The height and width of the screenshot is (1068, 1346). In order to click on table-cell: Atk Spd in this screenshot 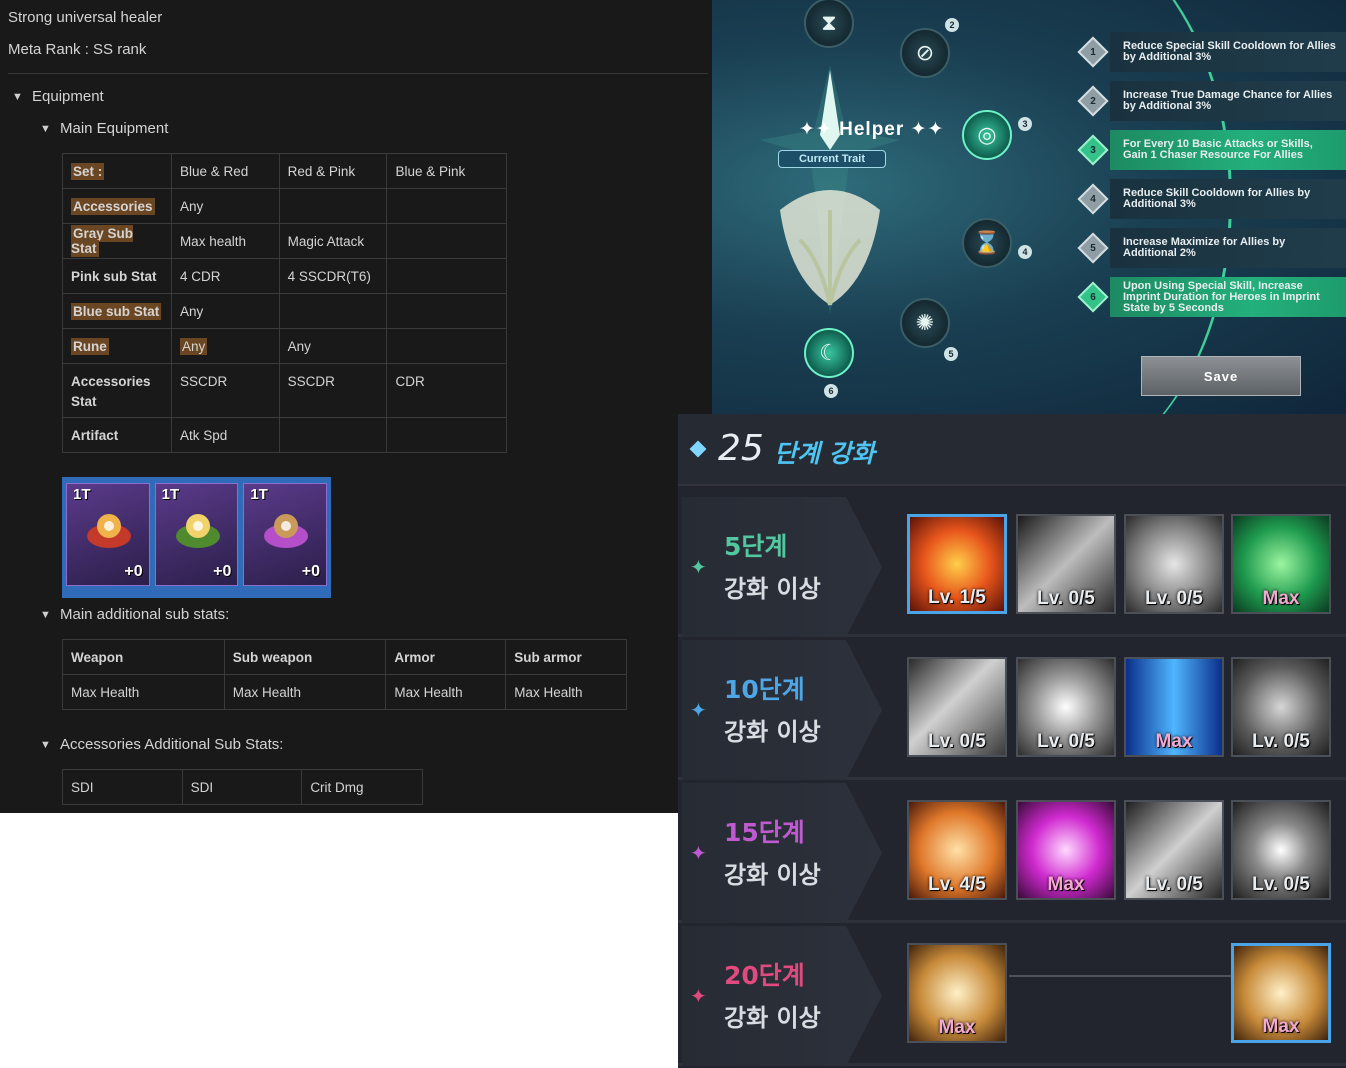, I will do `click(225, 435)`.